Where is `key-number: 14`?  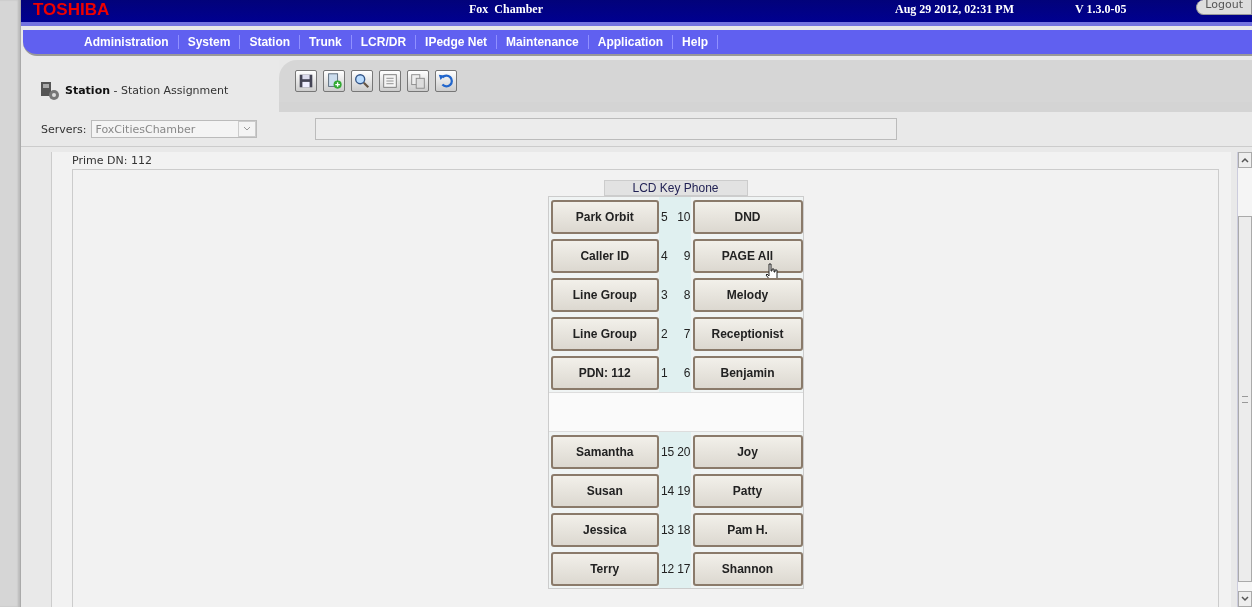
key-number: 14 is located at coordinates (667, 490).